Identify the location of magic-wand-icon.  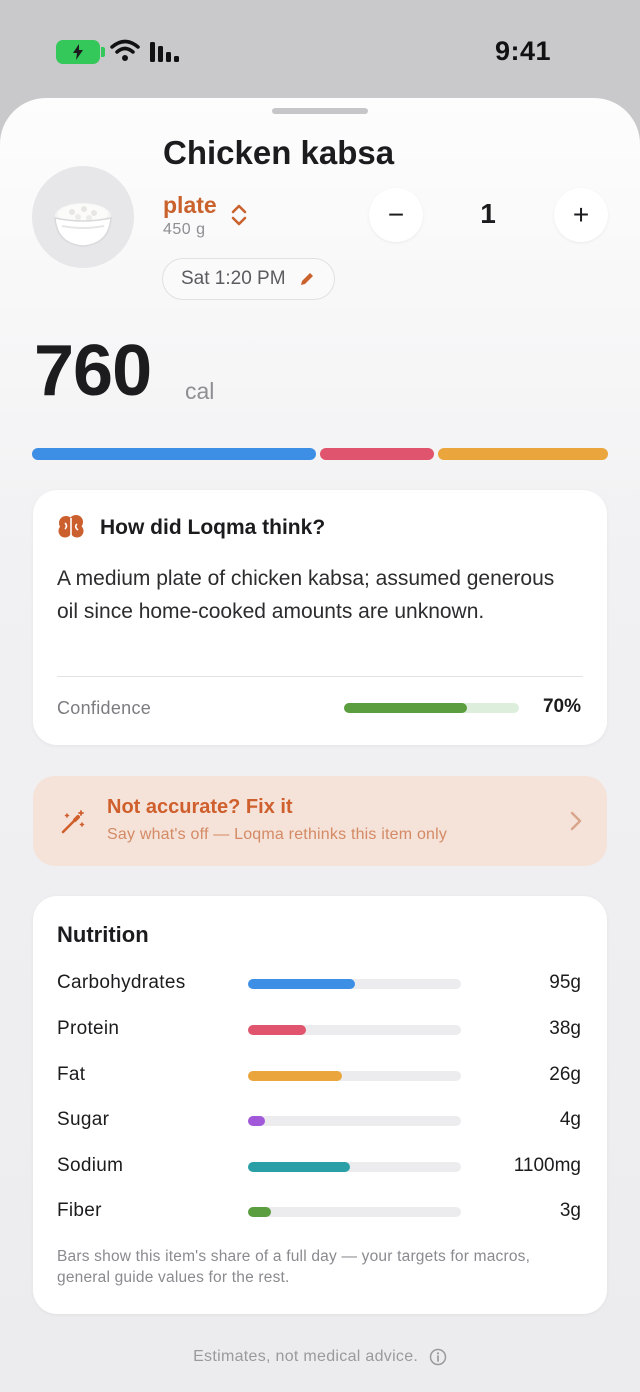
(73, 822).